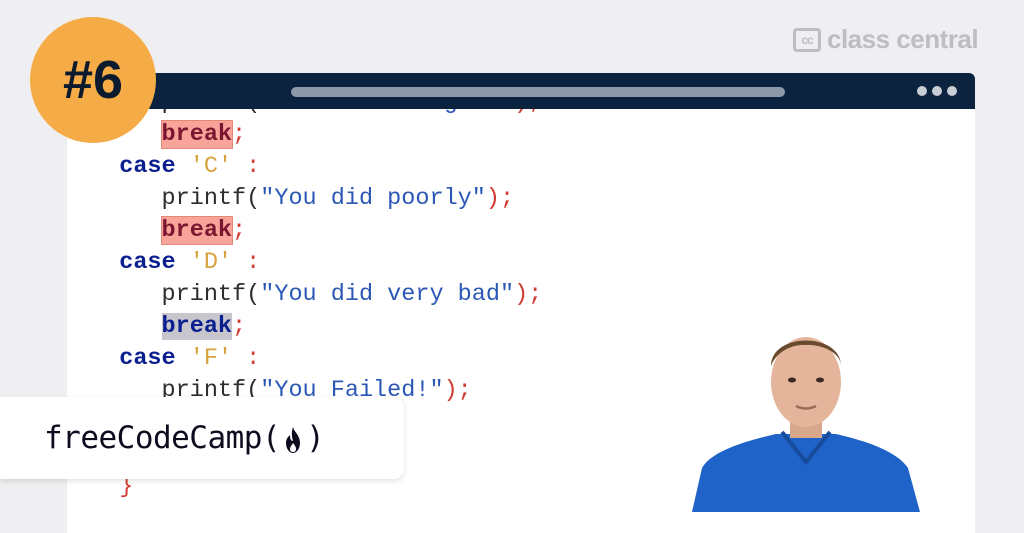 The image size is (1024, 533). What do you see at coordinates (373, 198) in the screenshot?
I see `code-token: "You did poorly"` at bounding box center [373, 198].